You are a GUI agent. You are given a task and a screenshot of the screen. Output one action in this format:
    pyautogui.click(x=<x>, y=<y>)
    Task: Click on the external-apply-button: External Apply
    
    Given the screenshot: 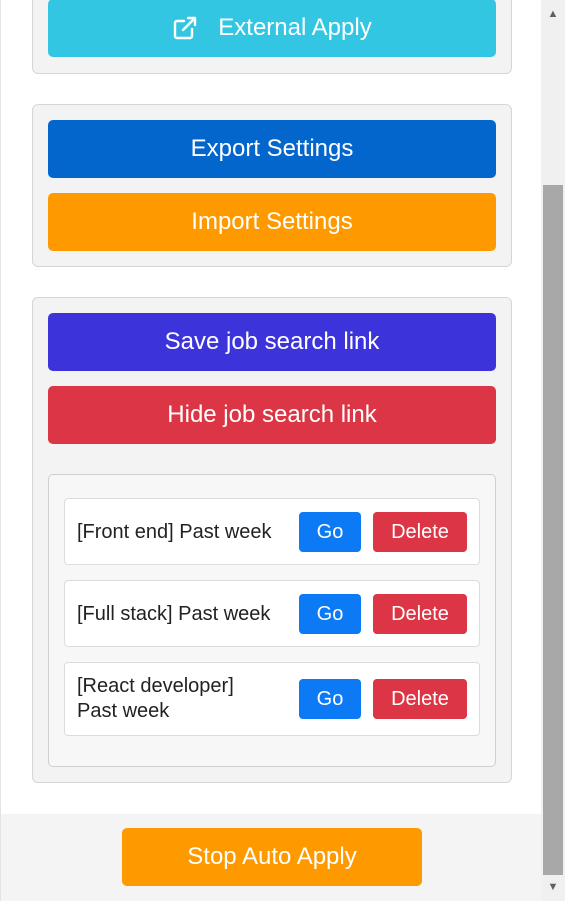 What is the action you would take?
    pyautogui.click(x=272, y=28)
    